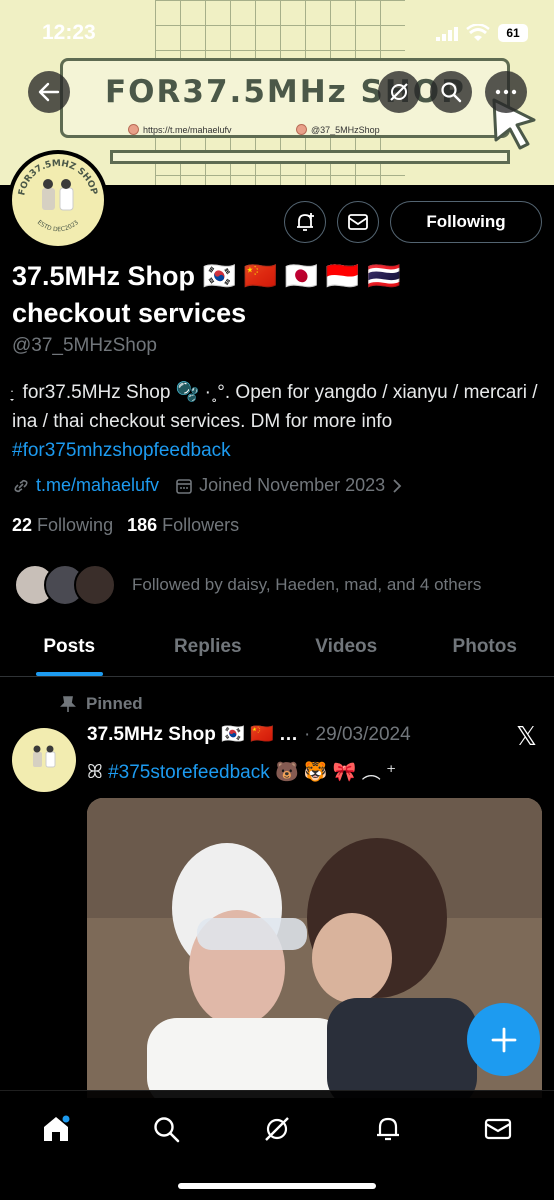 The height and width of the screenshot is (1200, 554). I want to click on grok-button, so click(399, 92).